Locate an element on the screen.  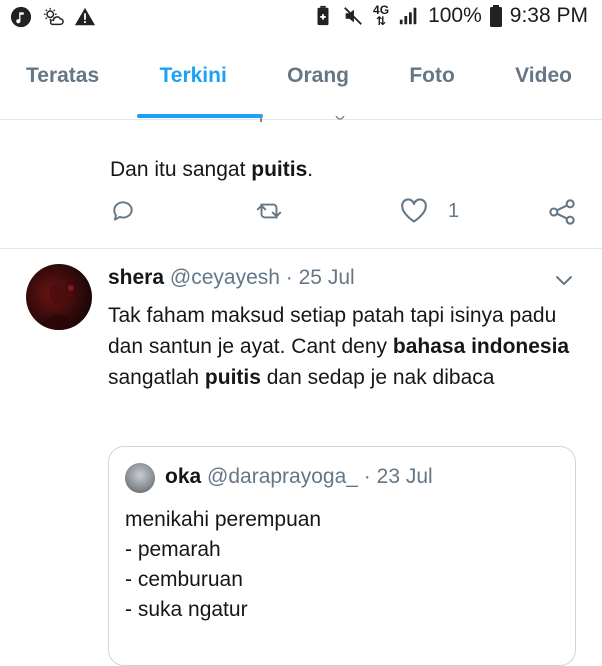
quoted-header: oka @daraprayoga_ · 23 Jul is located at coordinates (299, 477).